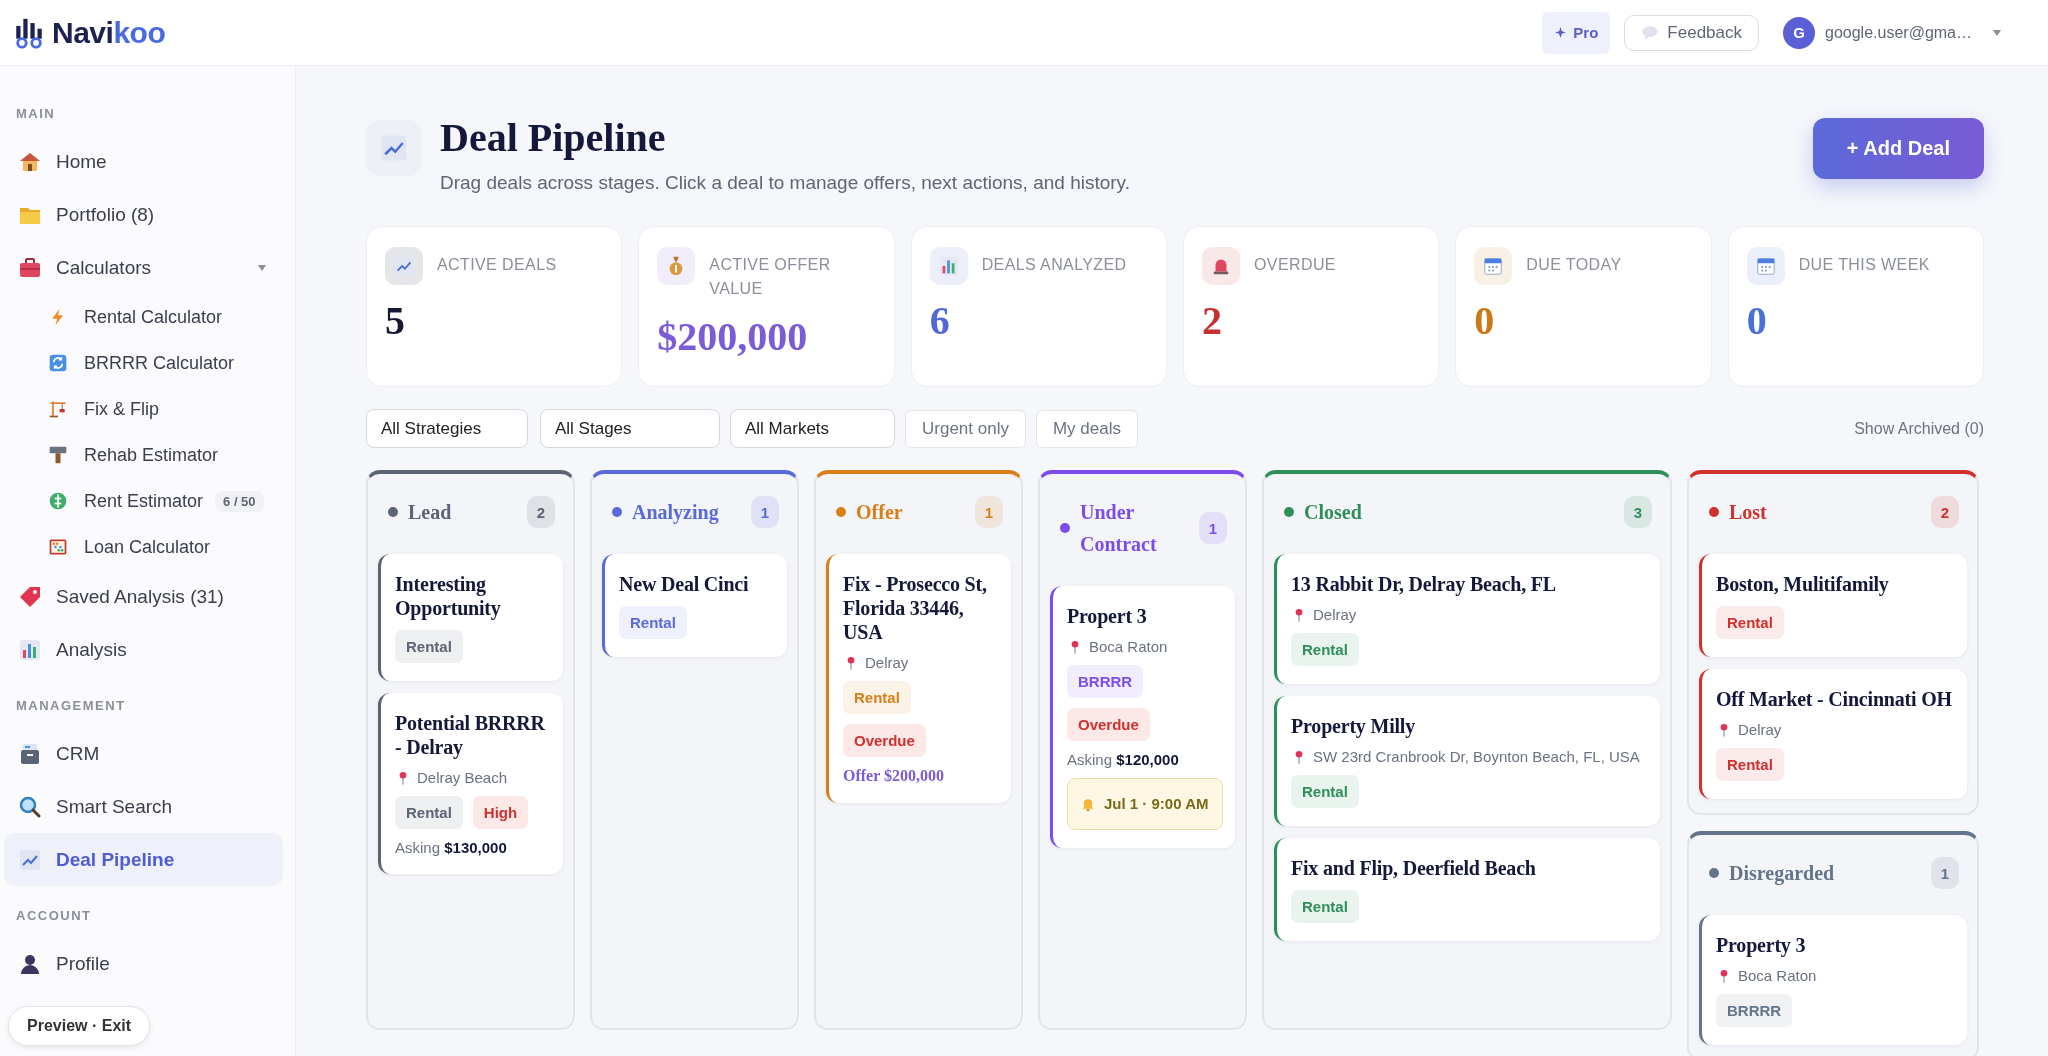 The width and height of the screenshot is (2048, 1056). I want to click on hammer-icon, so click(58, 455).